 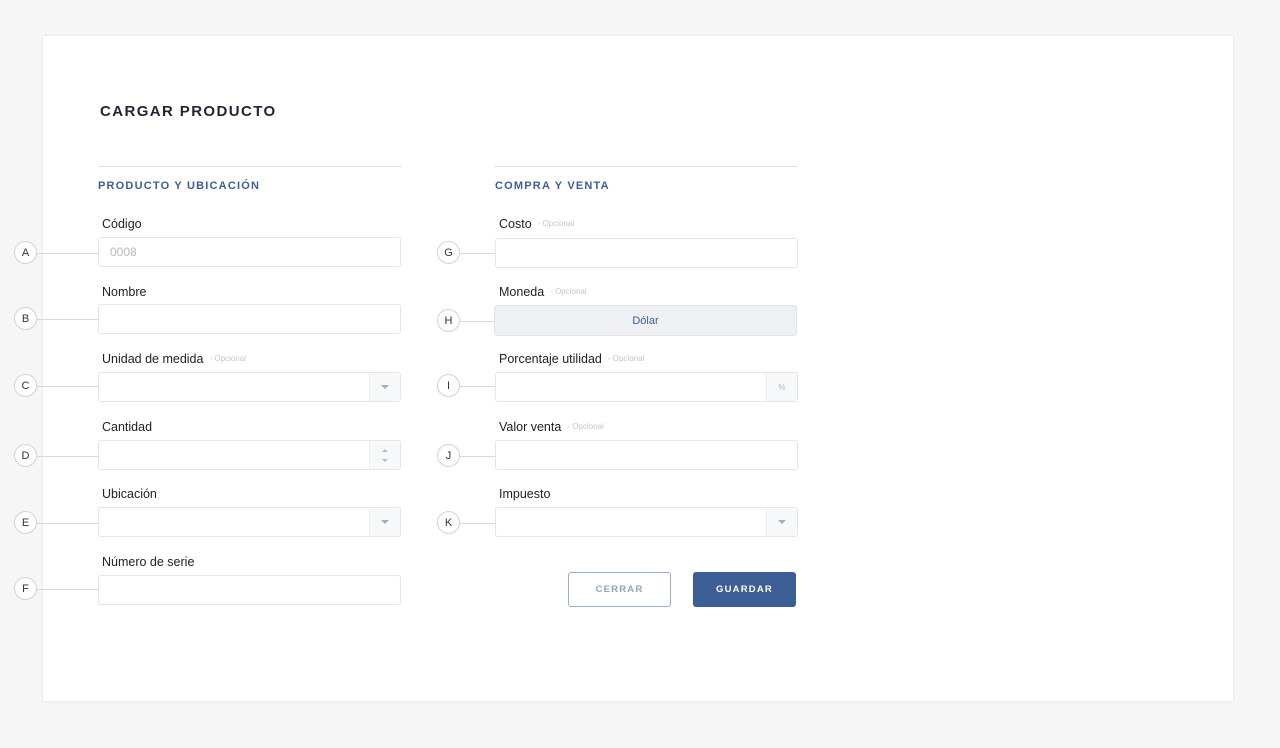 What do you see at coordinates (385, 460) in the screenshot?
I see `decrement-arrow-icon` at bounding box center [385, 460].